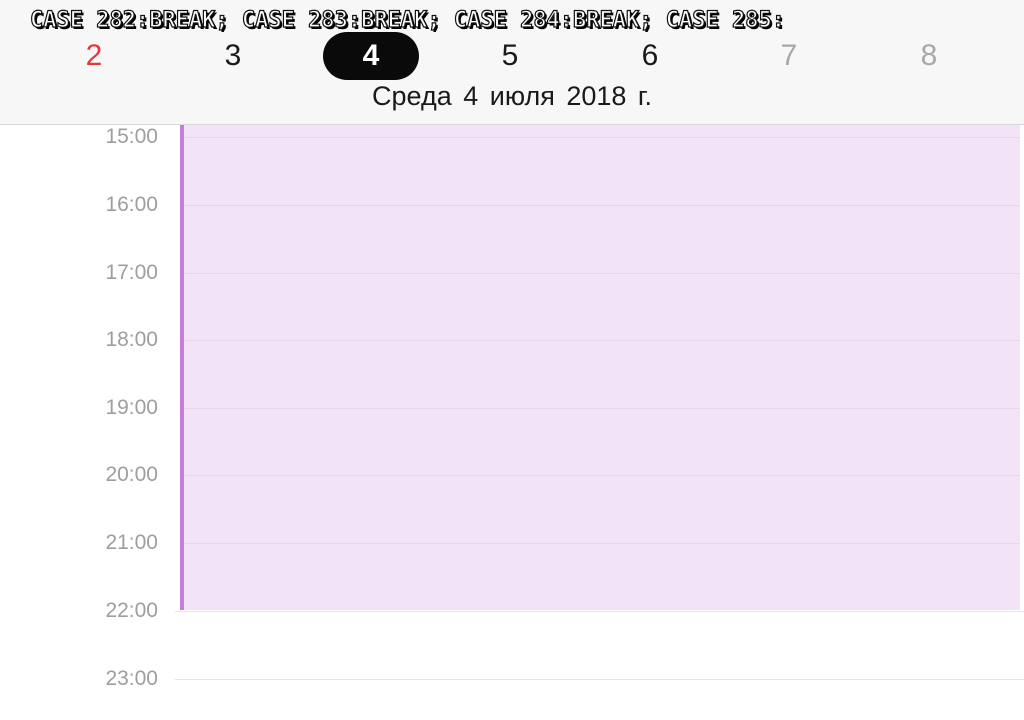  I want to click on hour-label-15: 15:00, so click(131, 136).